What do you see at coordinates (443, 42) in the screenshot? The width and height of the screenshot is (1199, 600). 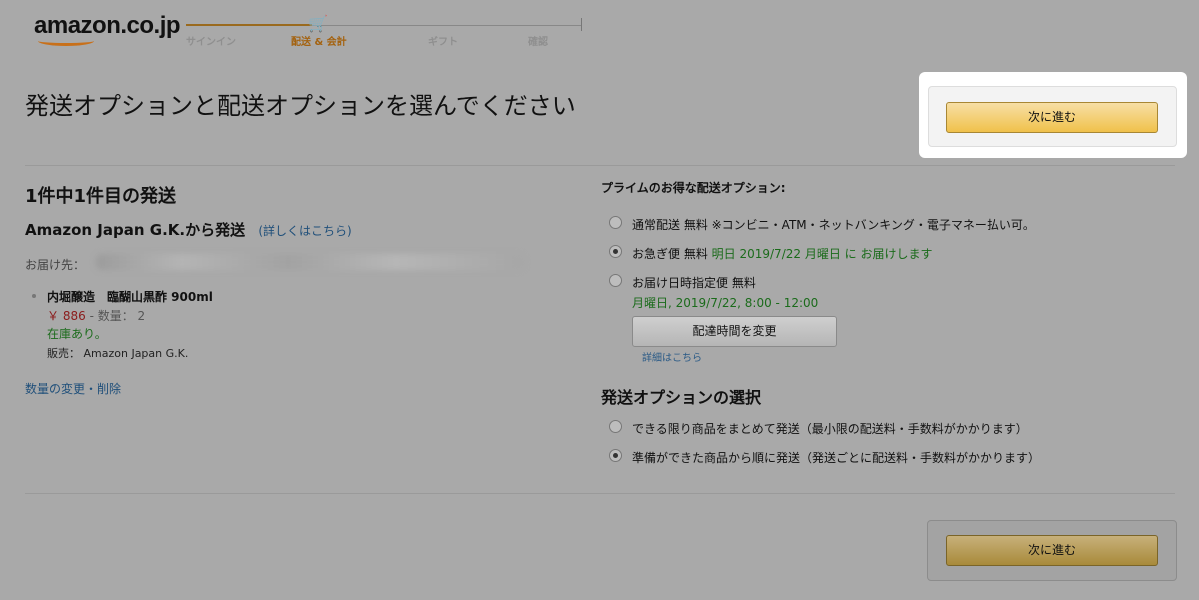 I see `step-gift: ギフト` at bounding box center [443, 42].